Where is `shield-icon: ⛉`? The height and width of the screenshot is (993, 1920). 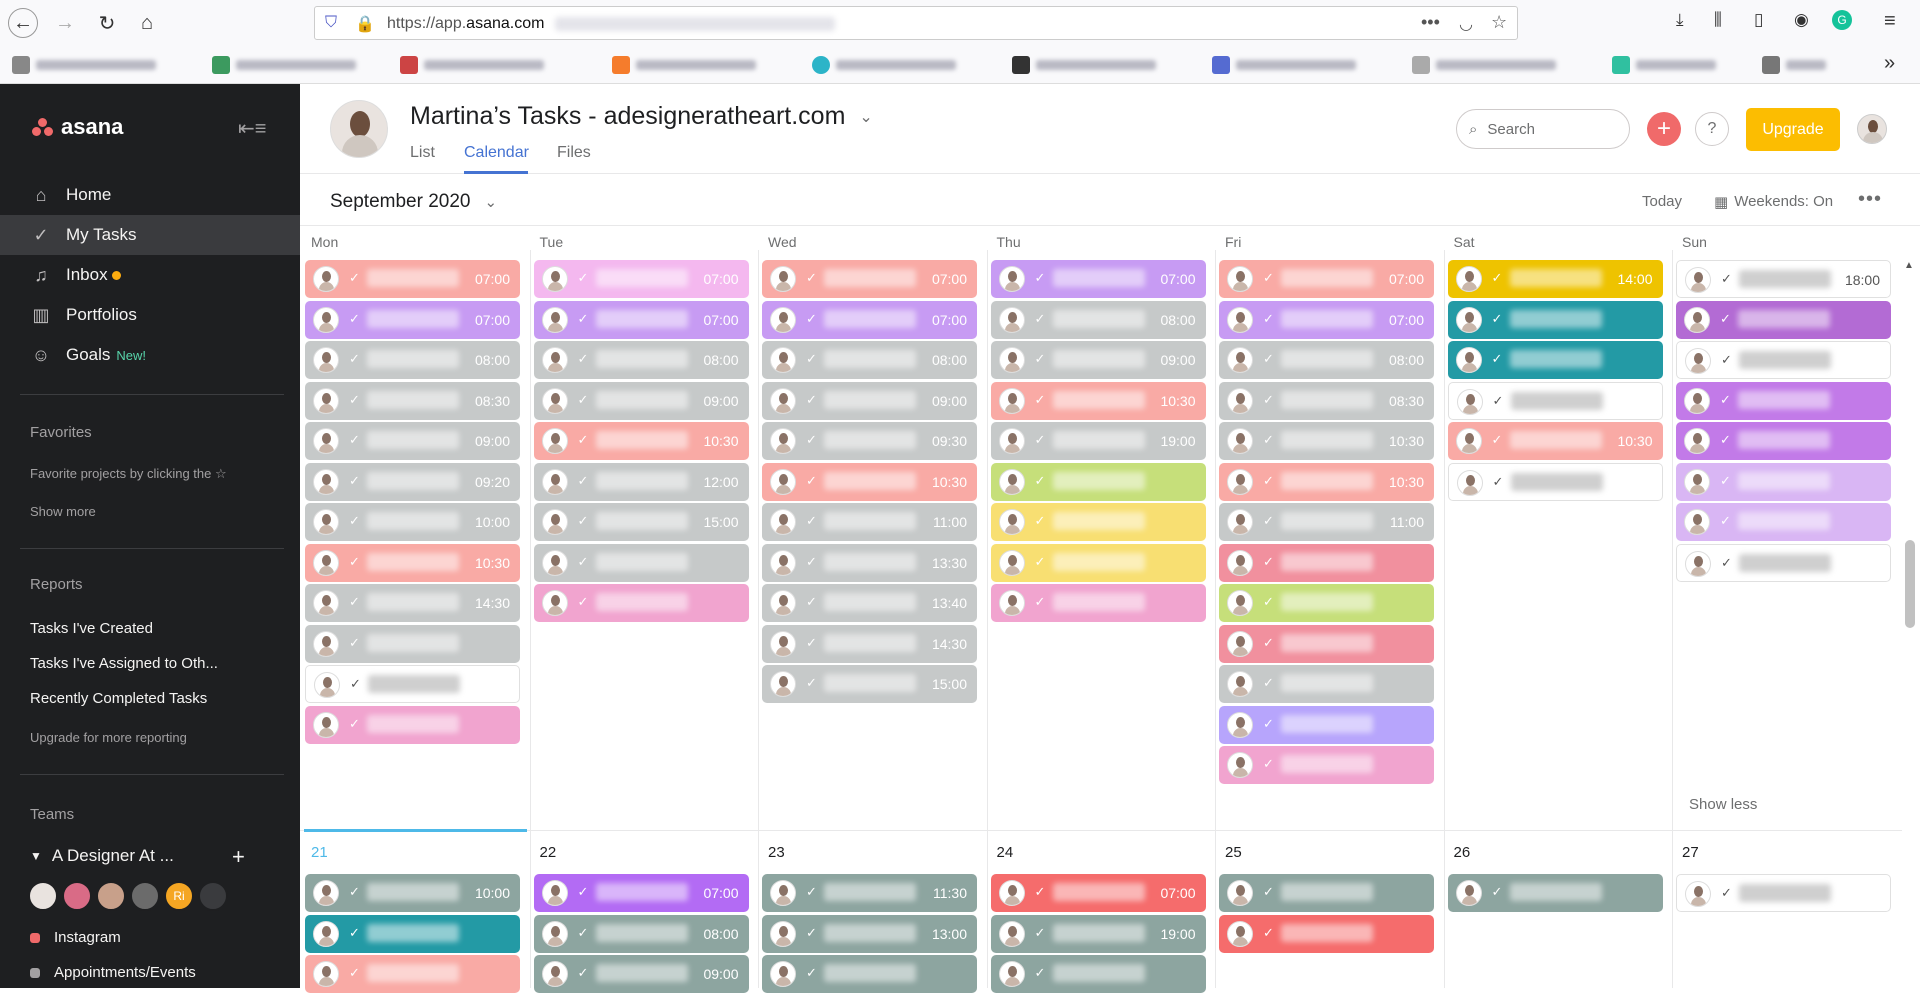 shield-icon: ⛉ is located at coordinates (331, 23).